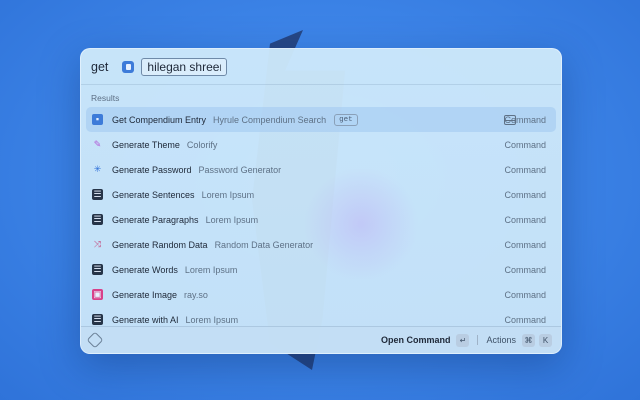 This screenshot has width=640, height=400. I want to click on result-subtitle: ray.so, so click(196, 294).